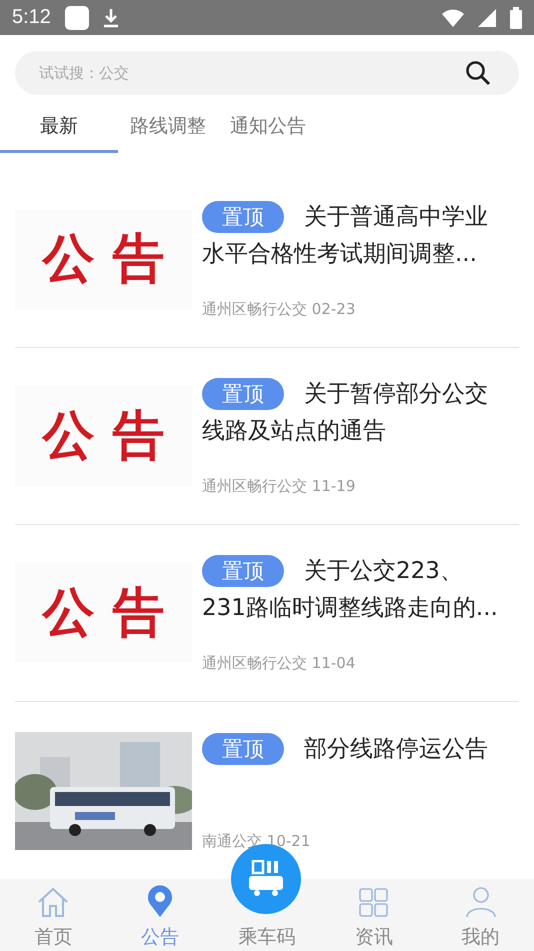  Describe the element at coordinates (267, 937) in the screenshot. I see `nav-item: 乘车码` at that location.